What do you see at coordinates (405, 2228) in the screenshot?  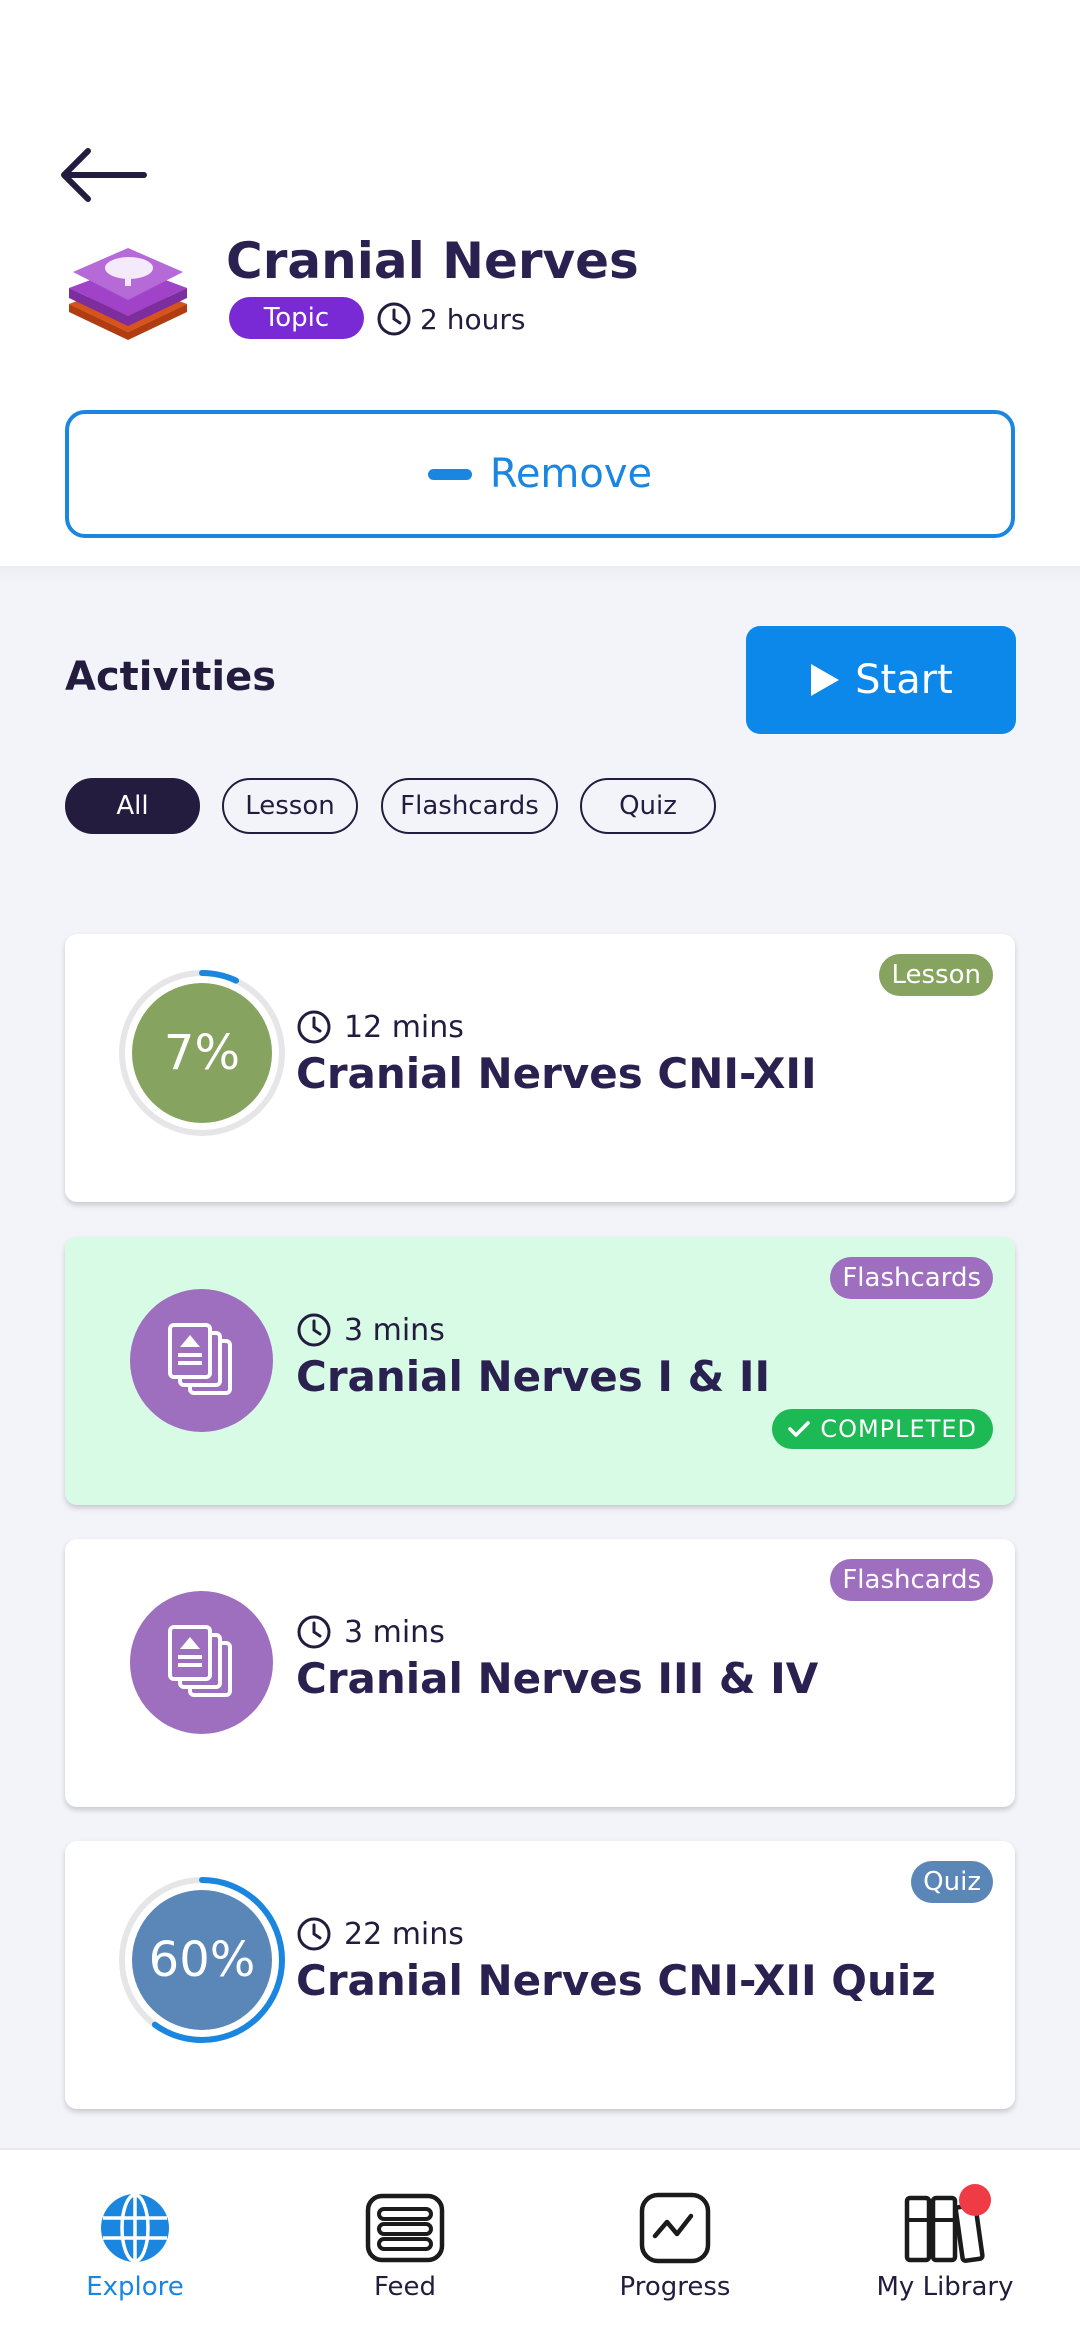 I see `feed-icon` at bounding box center [405, 2228].